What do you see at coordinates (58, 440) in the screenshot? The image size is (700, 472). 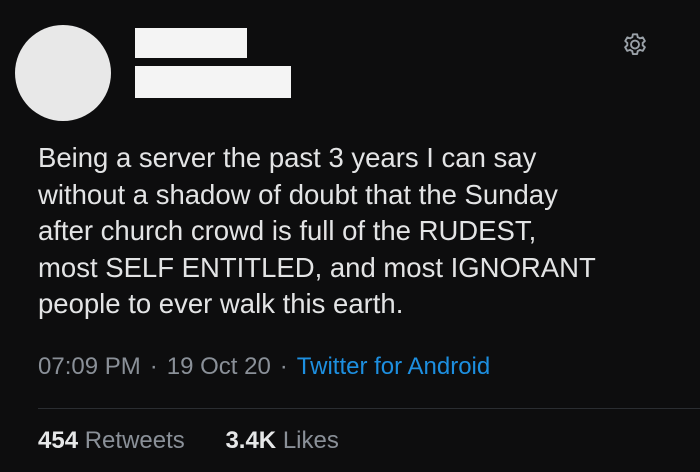 I see `retweets-count: 454` at bounding box center [58, 440].